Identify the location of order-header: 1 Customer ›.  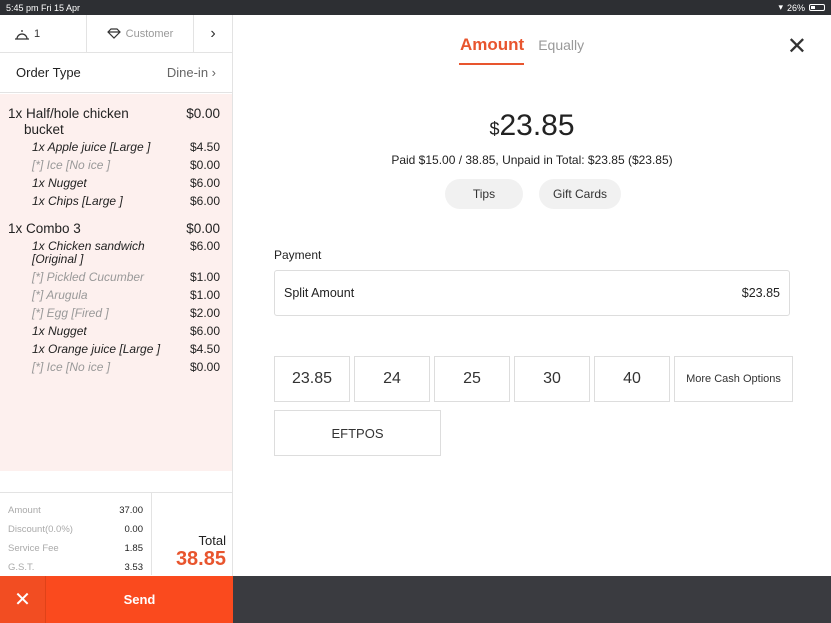
(116, 34).